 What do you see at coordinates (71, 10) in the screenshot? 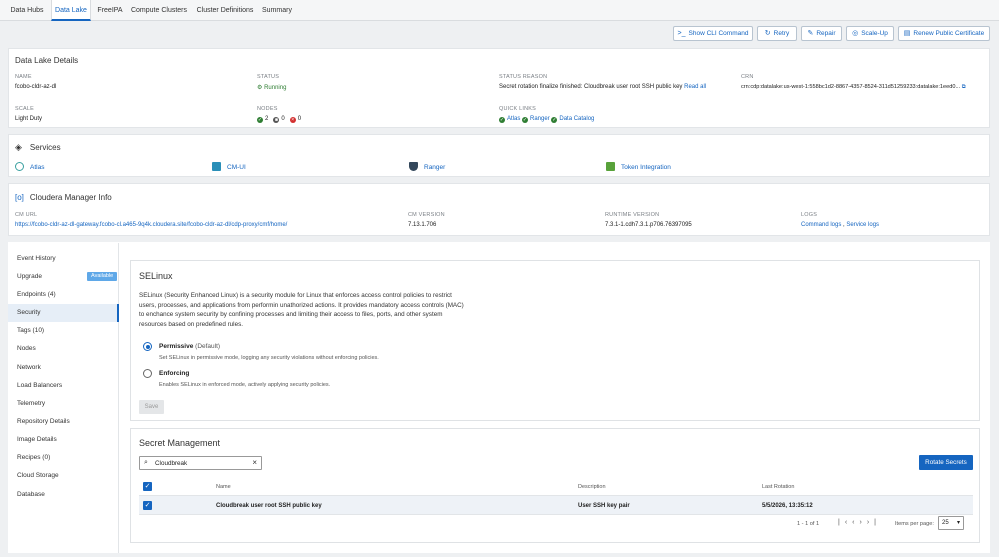
I see `tab-data-lake: Data Lake` at bounding box center [71, 10].